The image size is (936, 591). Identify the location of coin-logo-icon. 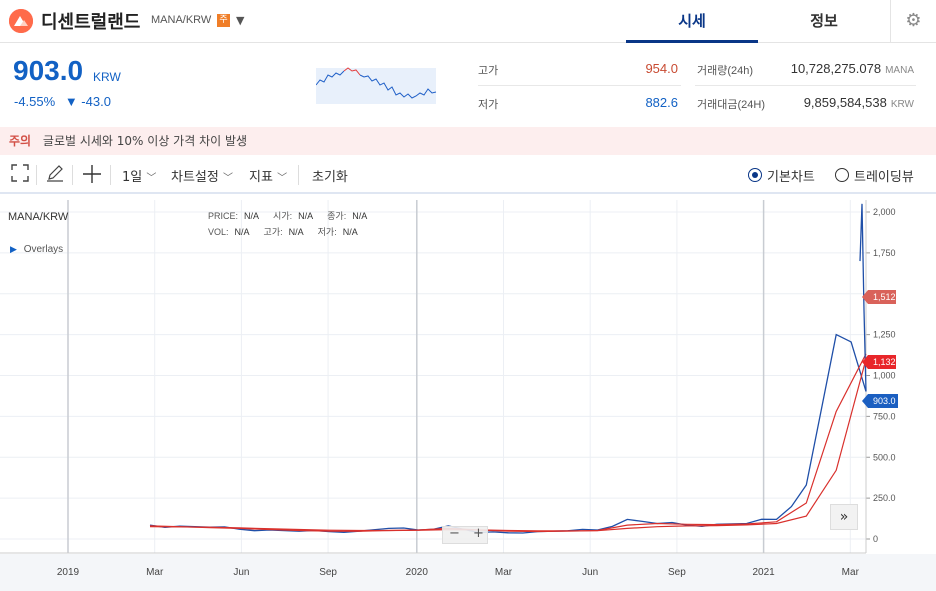
(21, 21).